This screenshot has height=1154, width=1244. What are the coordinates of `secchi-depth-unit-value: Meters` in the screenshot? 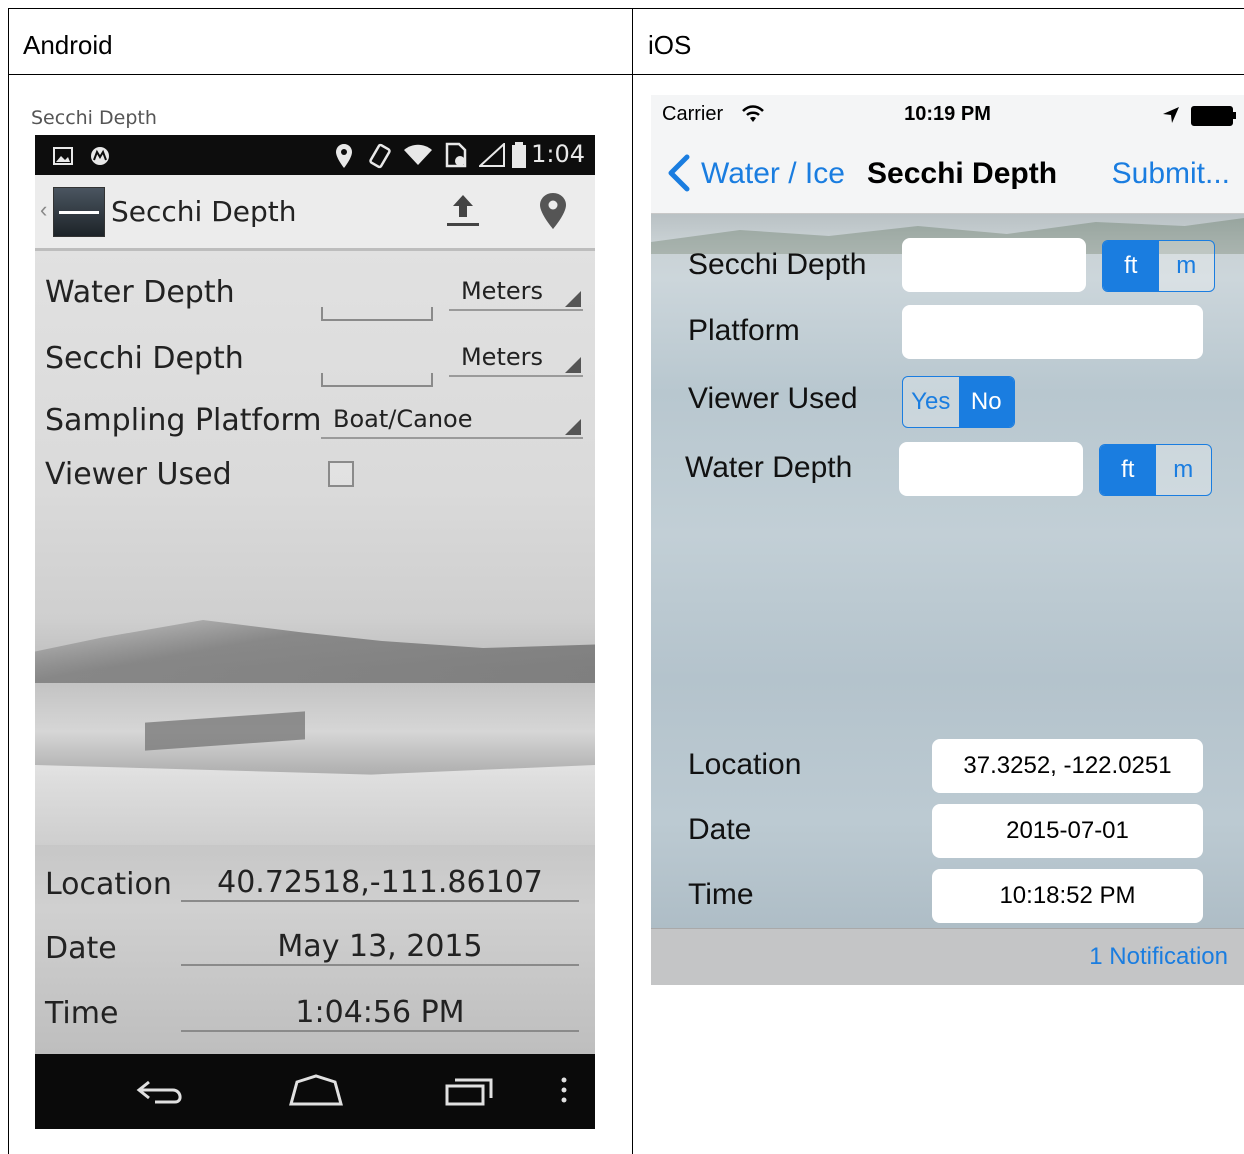 It's located at (501, 357).